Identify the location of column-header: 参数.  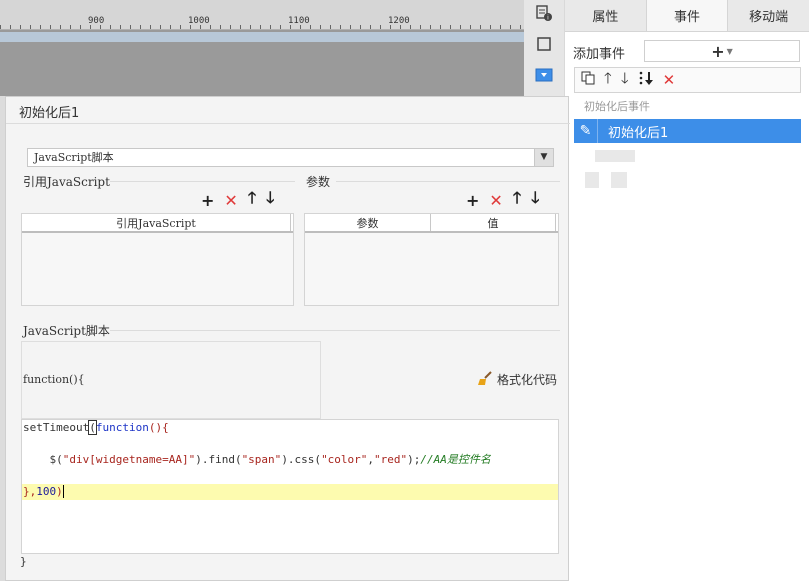
(368, 222).